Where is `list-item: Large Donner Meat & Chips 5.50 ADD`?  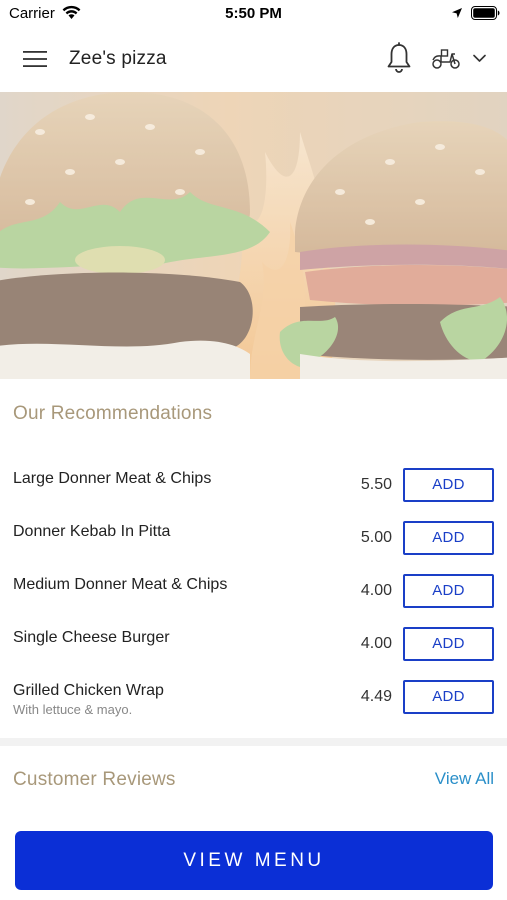 list-item: Large Donner Meat & Chips 5.50 ADD is located at coordinates (253, 494).